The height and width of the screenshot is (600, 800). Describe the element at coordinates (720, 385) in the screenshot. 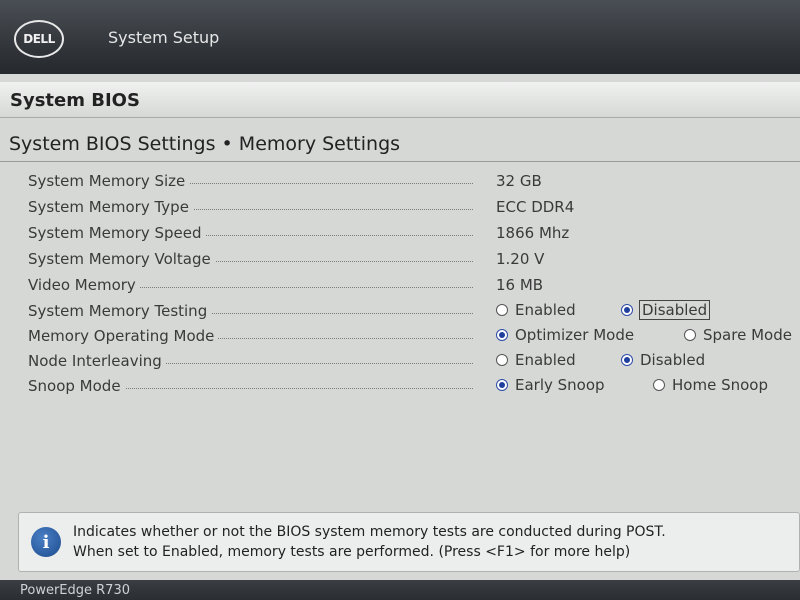

I see `option-label: Home Snoop` at that location.